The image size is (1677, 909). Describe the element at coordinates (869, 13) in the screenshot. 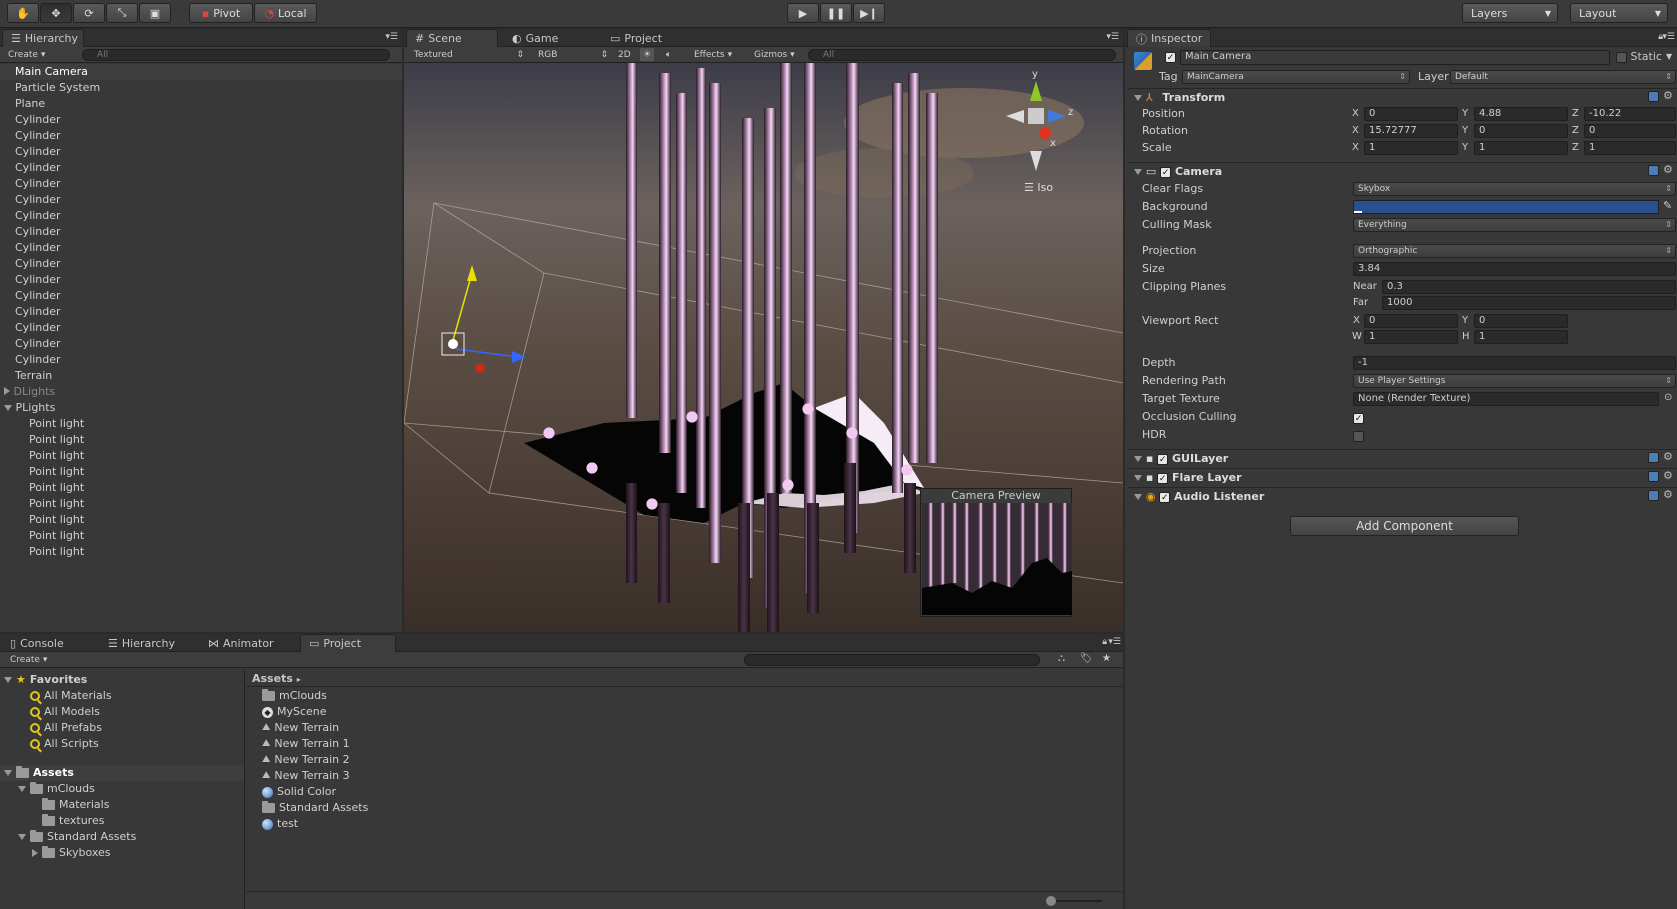

I see `step-button: ▶❙` at that location.